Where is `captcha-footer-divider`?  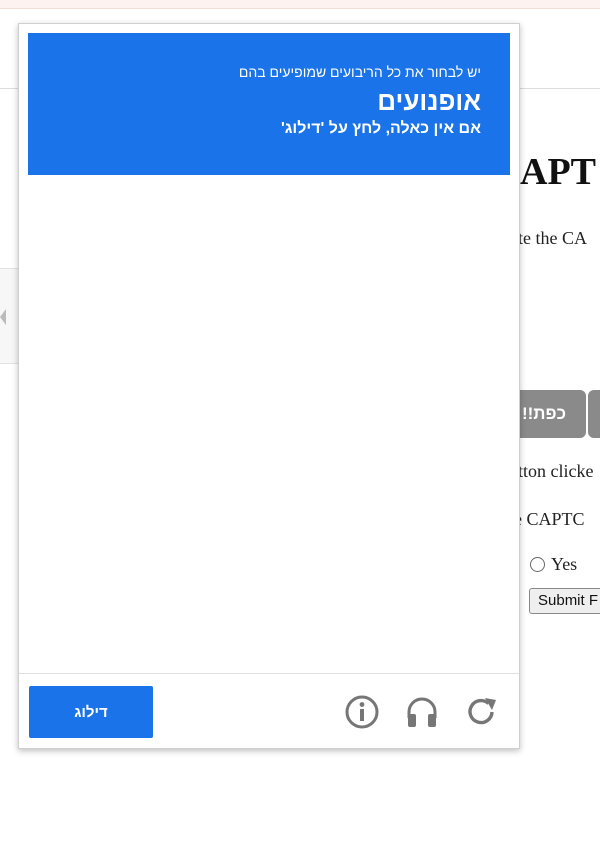 captcha-footer-divider is located at coordinates (269, 673).